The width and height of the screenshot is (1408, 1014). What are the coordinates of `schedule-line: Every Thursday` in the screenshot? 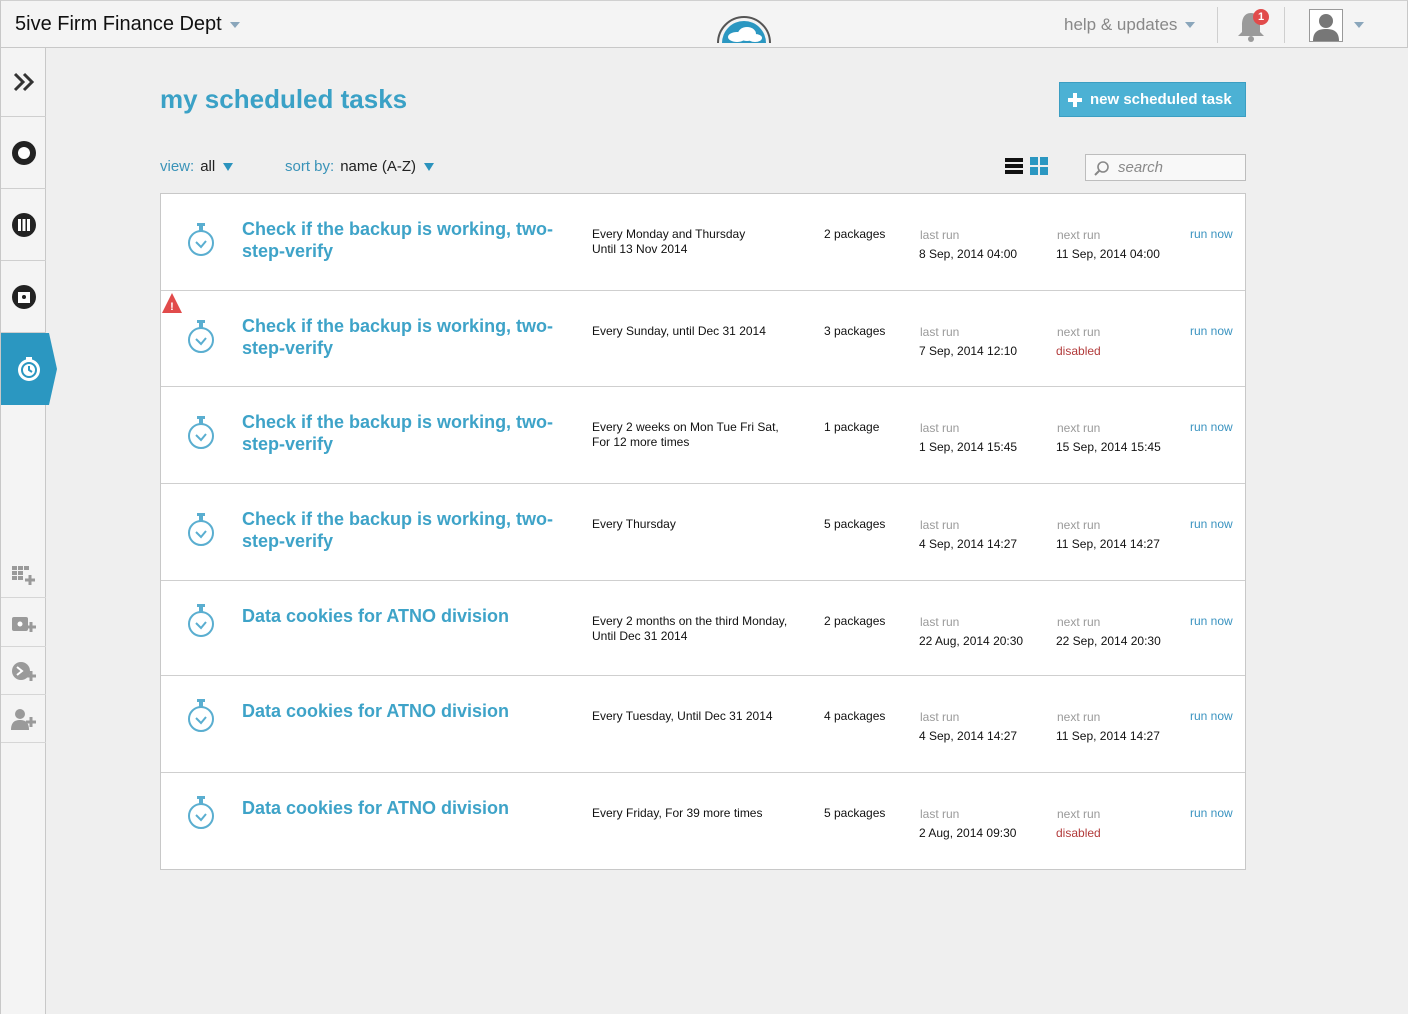 It's located at (634, 524).